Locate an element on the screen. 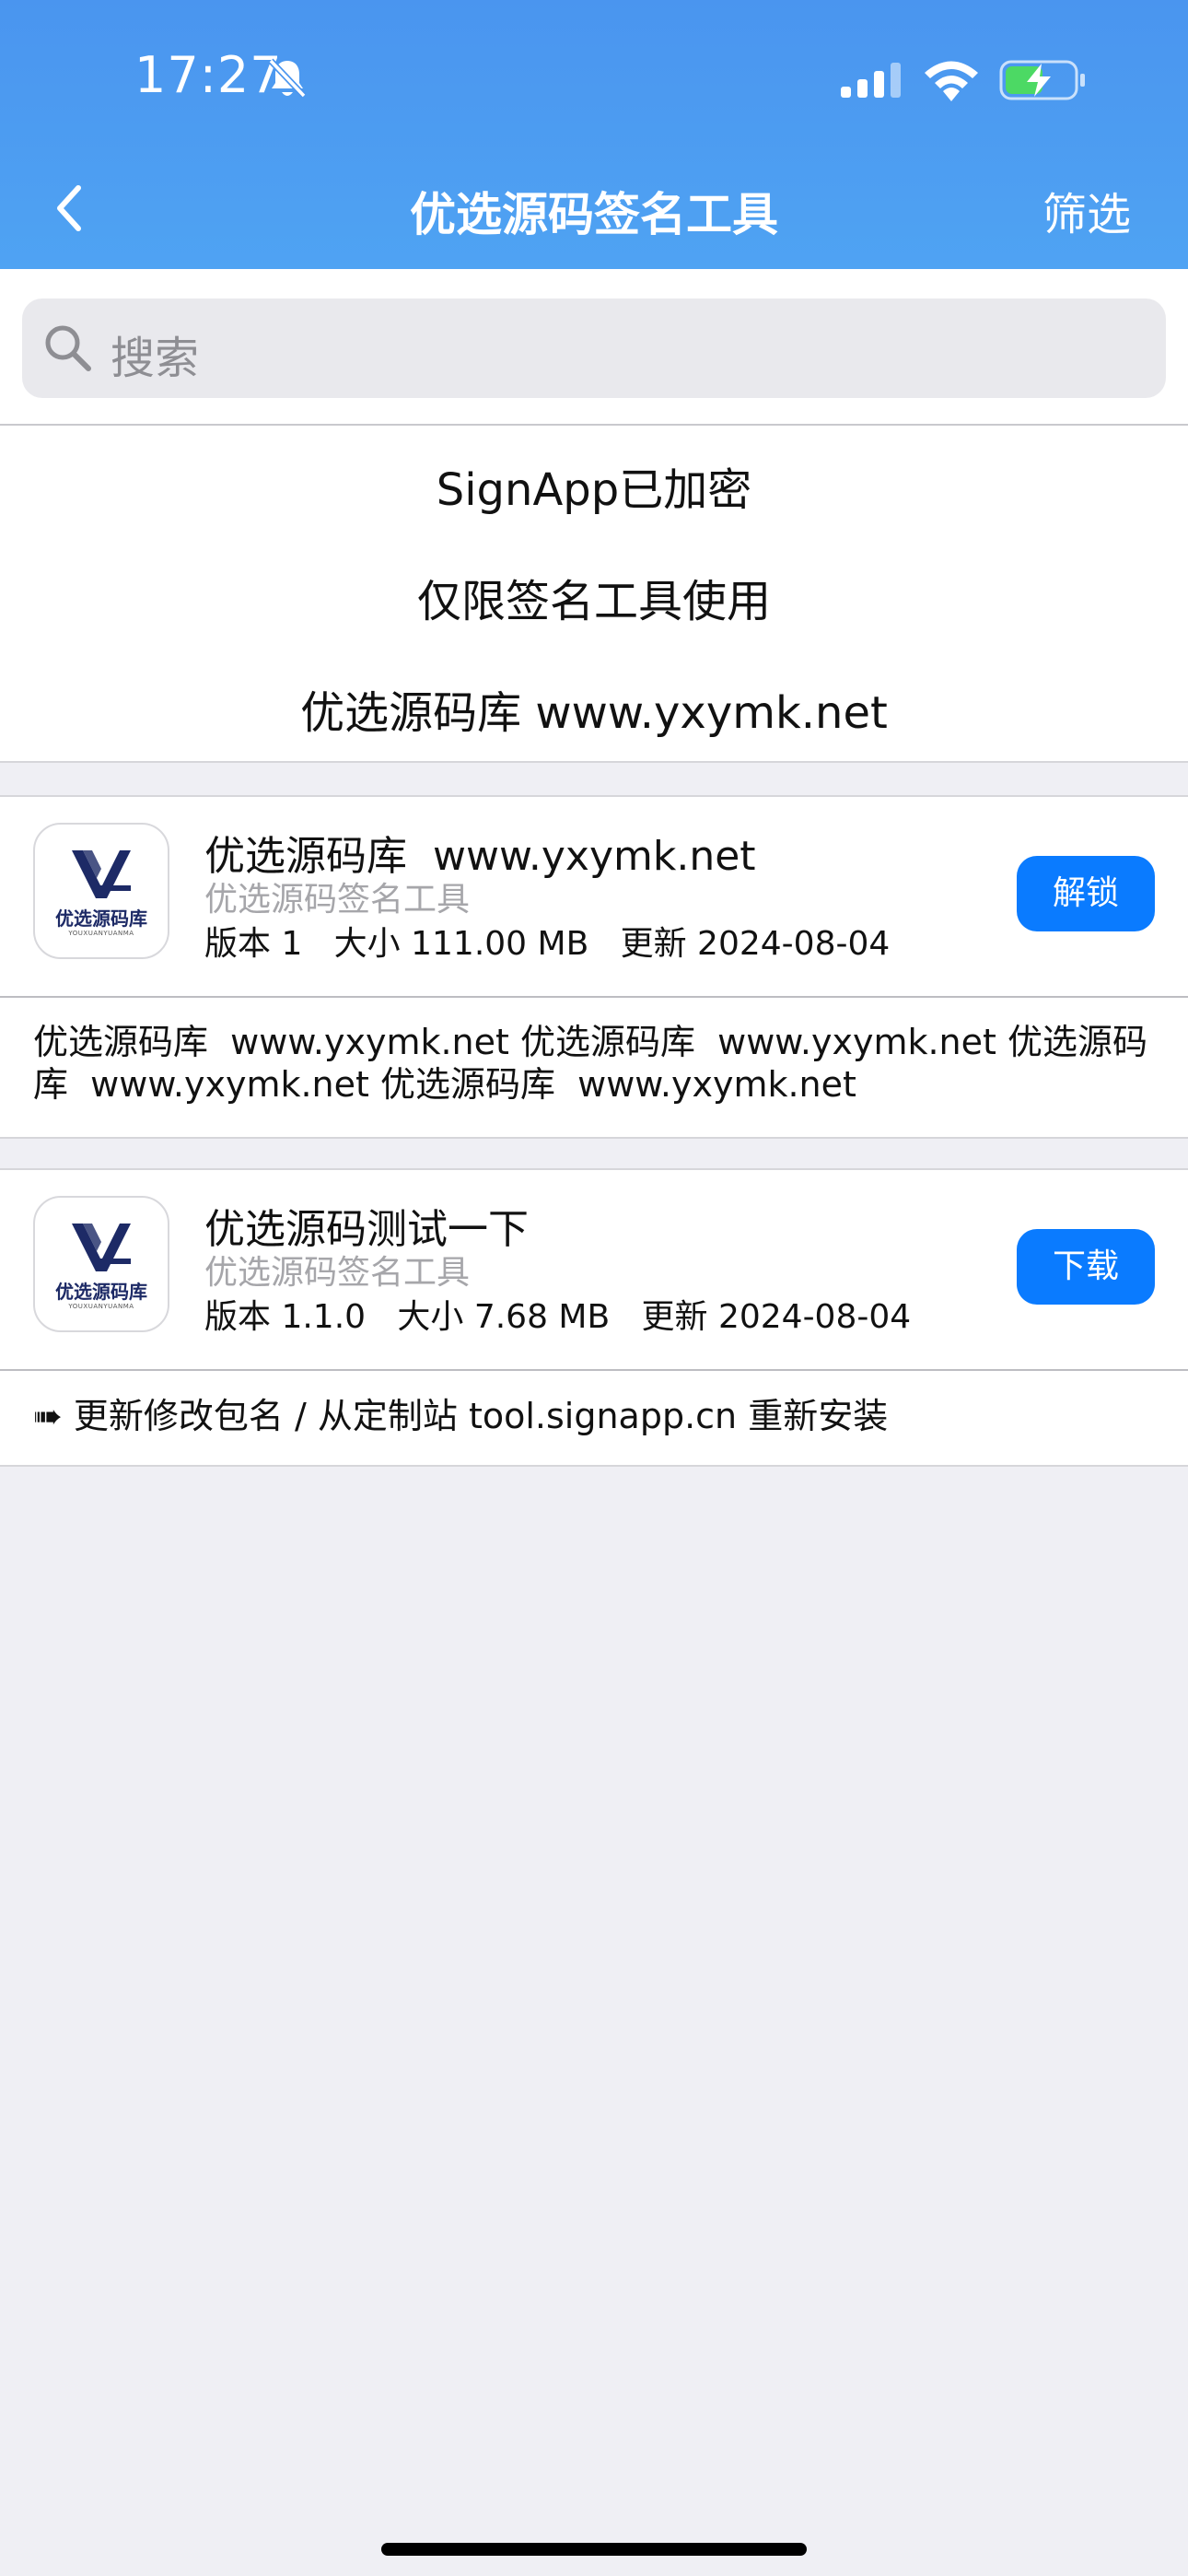 This screenshot has height=2576, width=1188. search-area: 搜索 is located at coordinates (594, 346).